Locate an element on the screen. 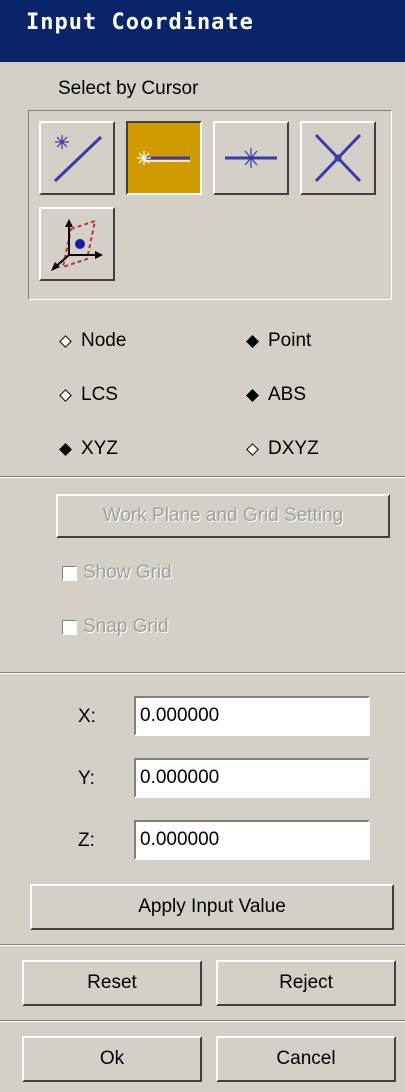  z-input is located at coordinates (252, 840).